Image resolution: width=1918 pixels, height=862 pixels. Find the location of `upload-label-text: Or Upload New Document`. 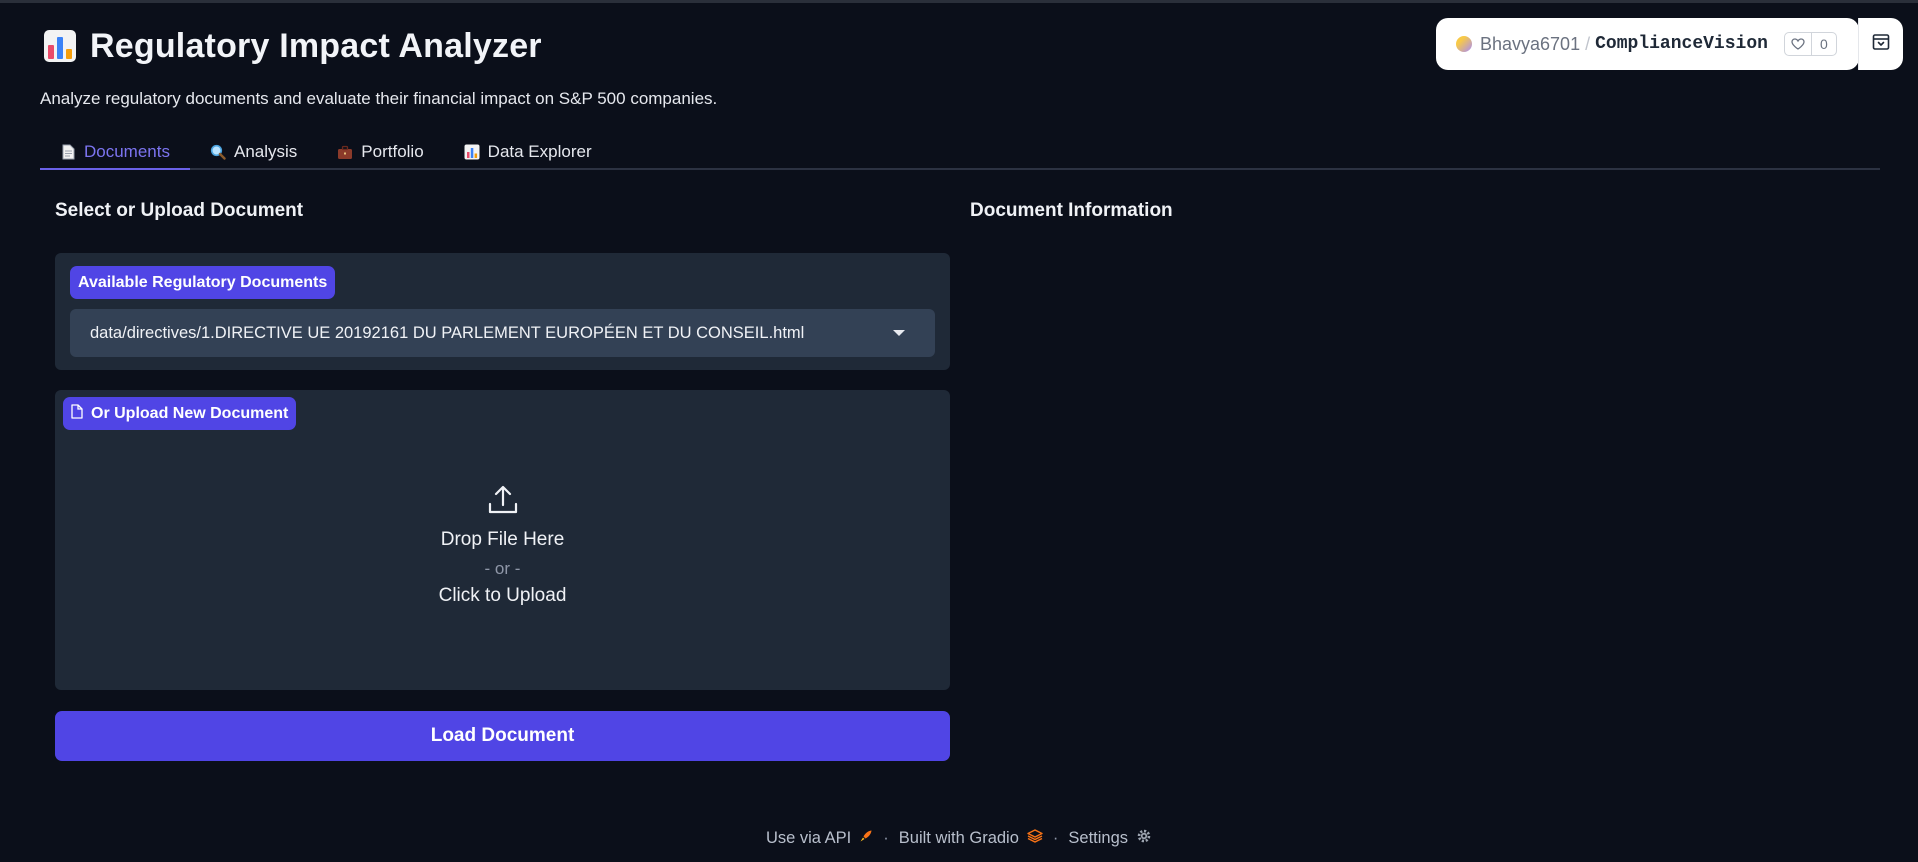

upload-label-text: Or Upload New Document is located at coordinates (190, 413).